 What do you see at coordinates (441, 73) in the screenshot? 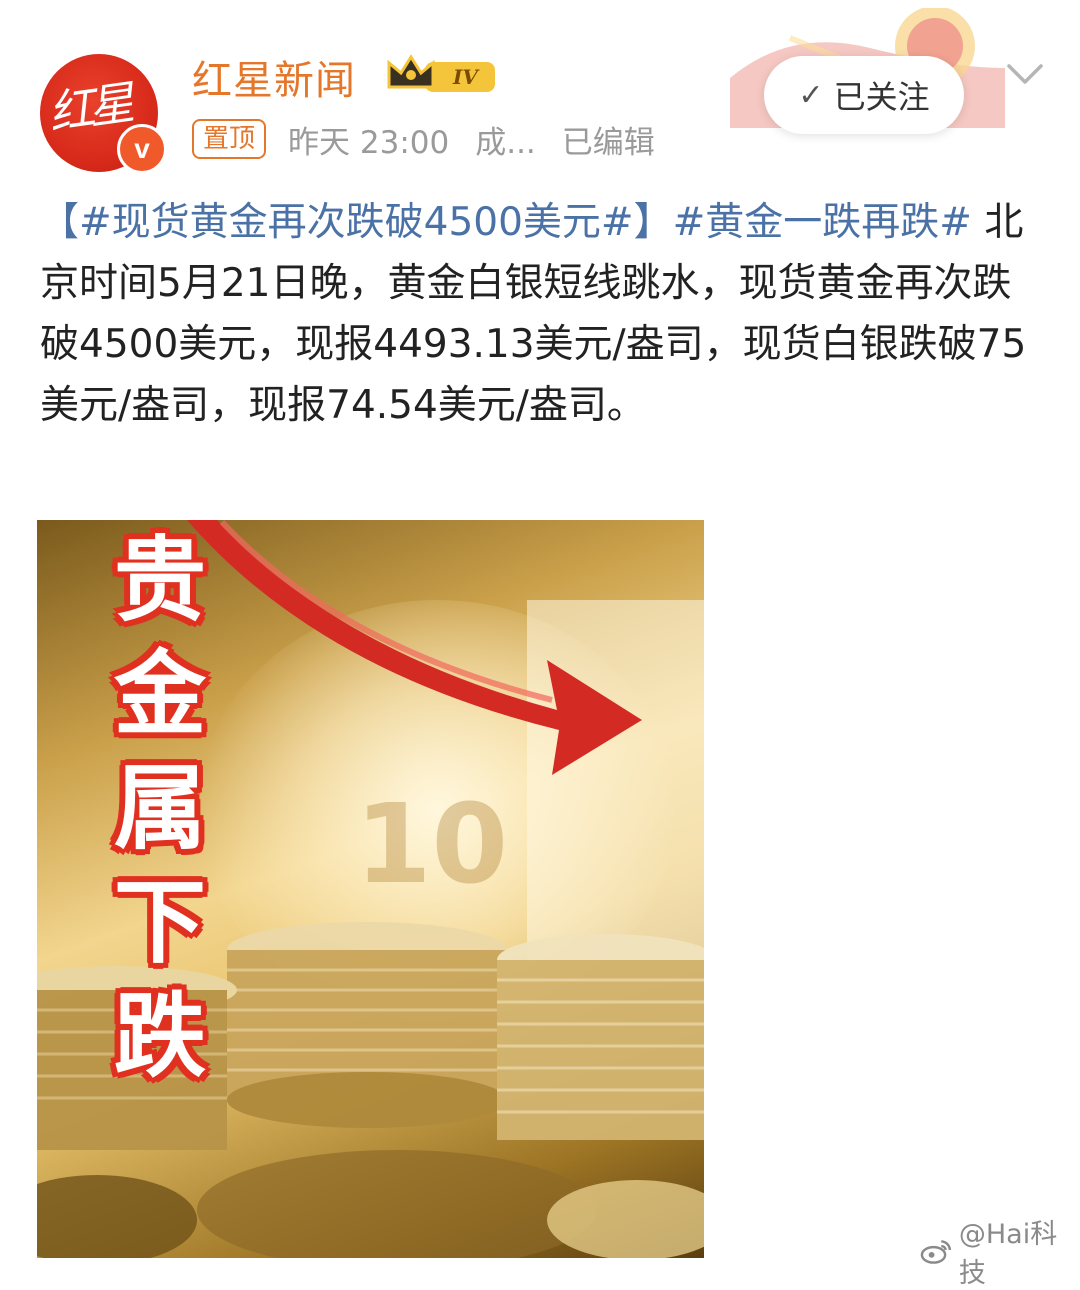
I see `member-level-badge-icon: IV` at bounding box center [441, 73].